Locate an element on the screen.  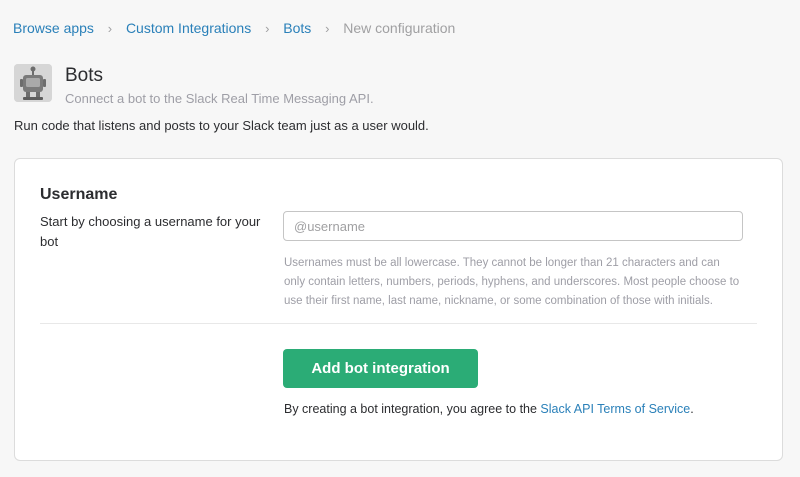
breadcrumb-browse-apps: Browse apps is located at coordinates (53, 28).